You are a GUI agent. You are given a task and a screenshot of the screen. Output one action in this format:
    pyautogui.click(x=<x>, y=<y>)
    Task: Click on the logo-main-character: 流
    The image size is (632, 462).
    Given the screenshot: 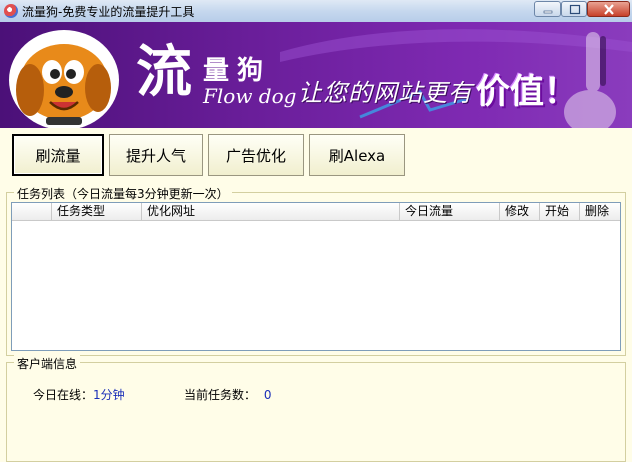 What is the action you would take?
    pyautogui.click(x=164, y=72)
    